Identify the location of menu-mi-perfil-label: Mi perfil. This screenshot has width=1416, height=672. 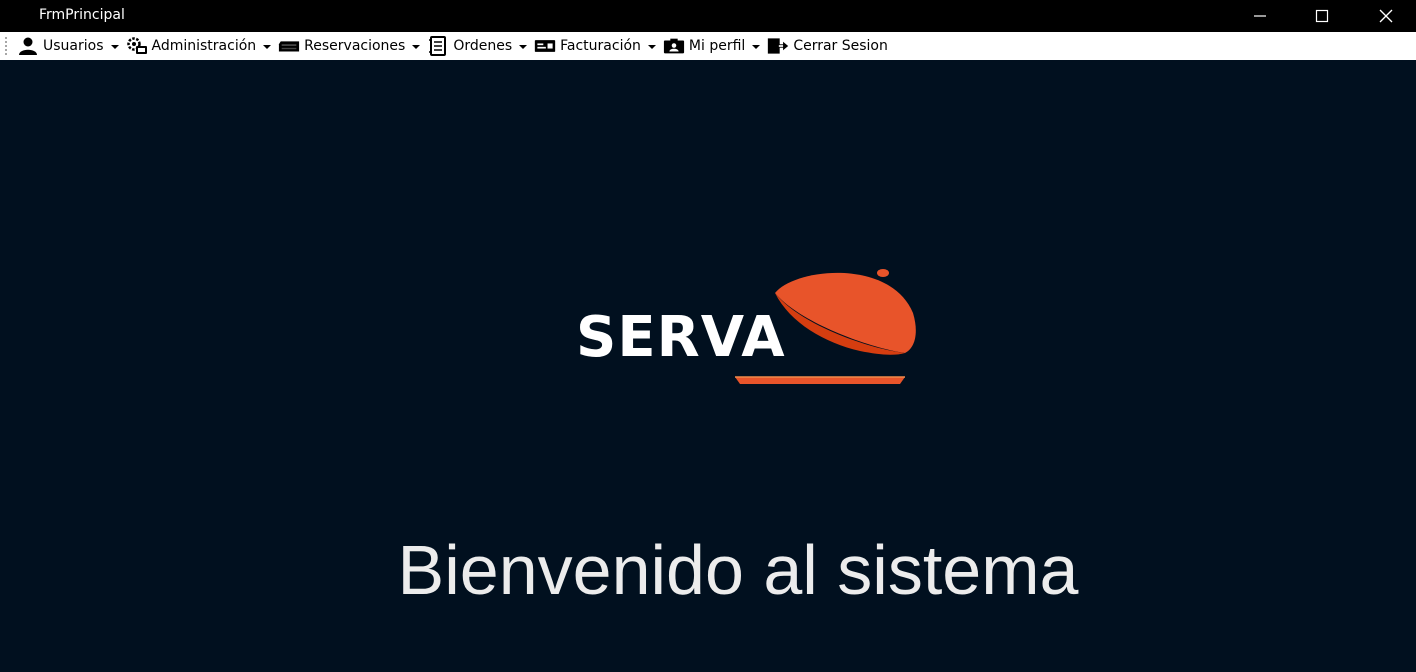
(717, 46).